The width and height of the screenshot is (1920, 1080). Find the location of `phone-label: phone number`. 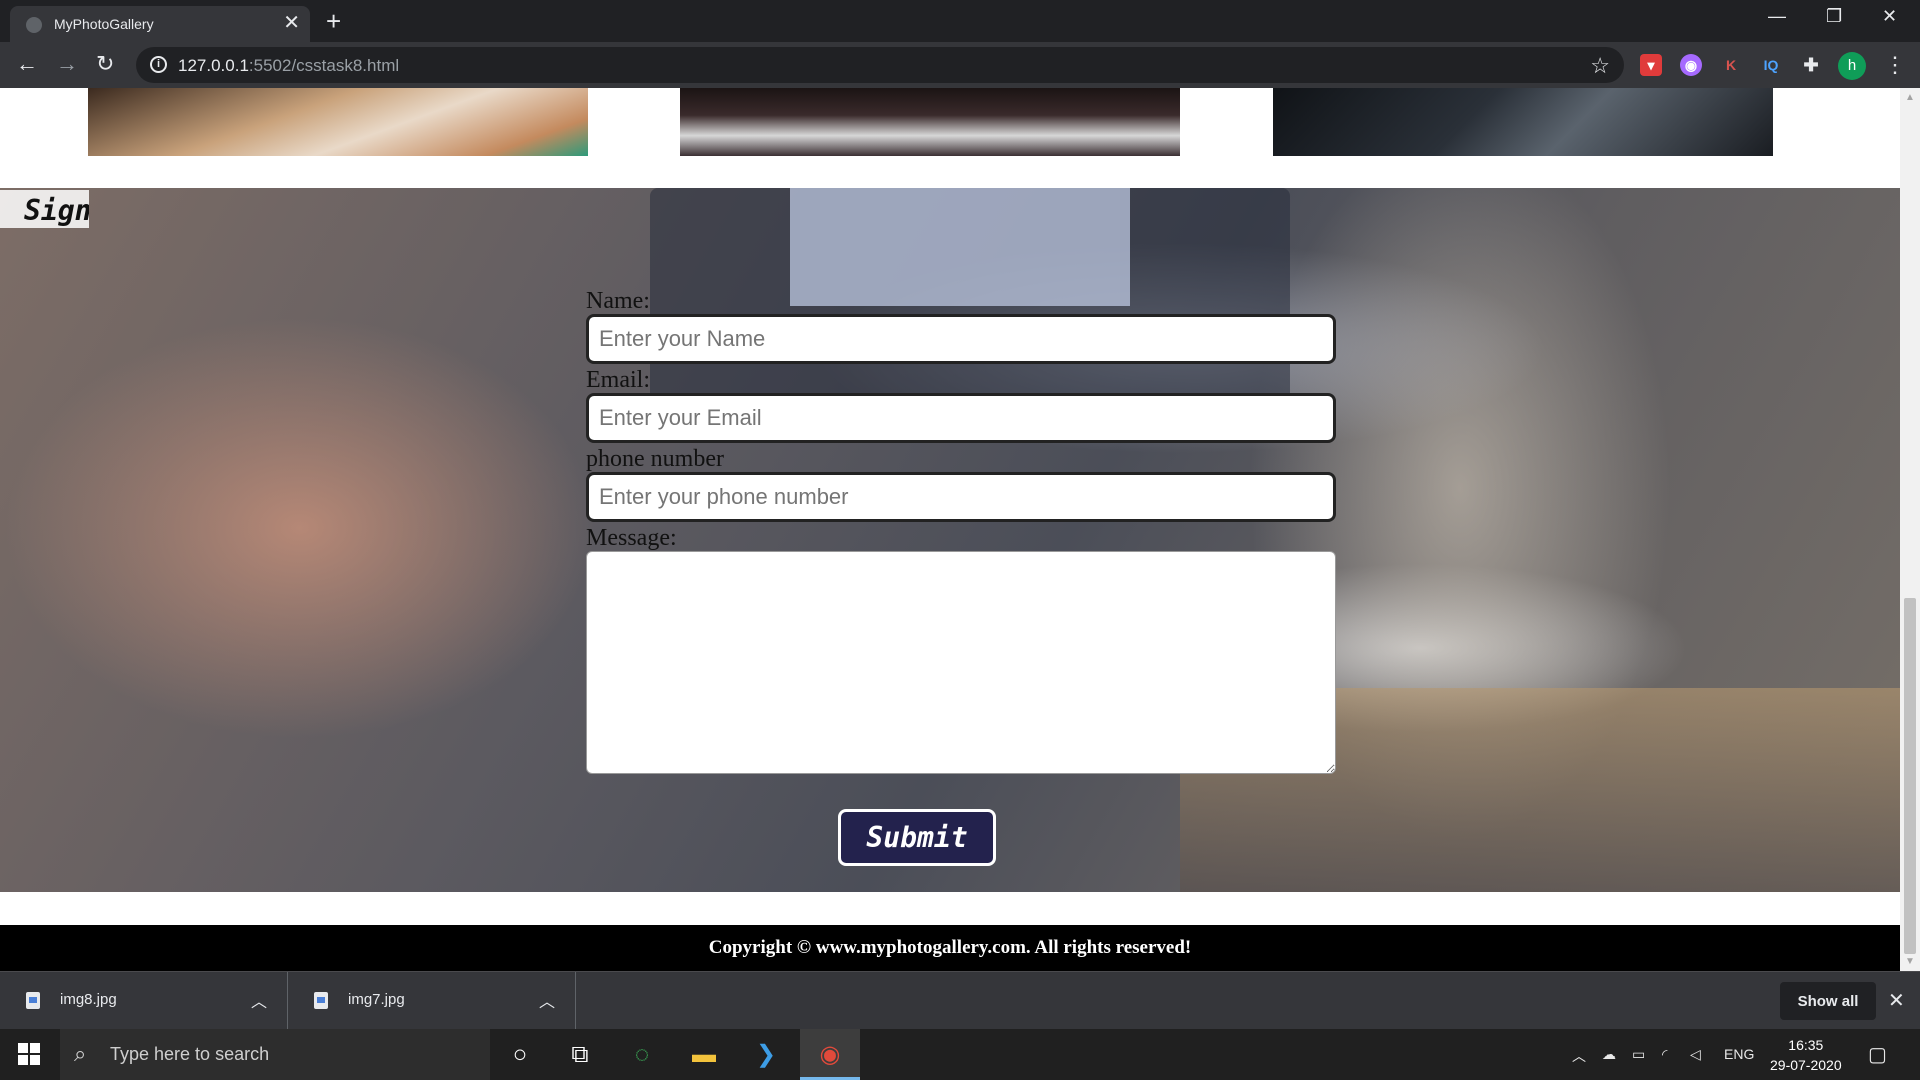

phone-label: phone number is located at coordinates (655, 459).